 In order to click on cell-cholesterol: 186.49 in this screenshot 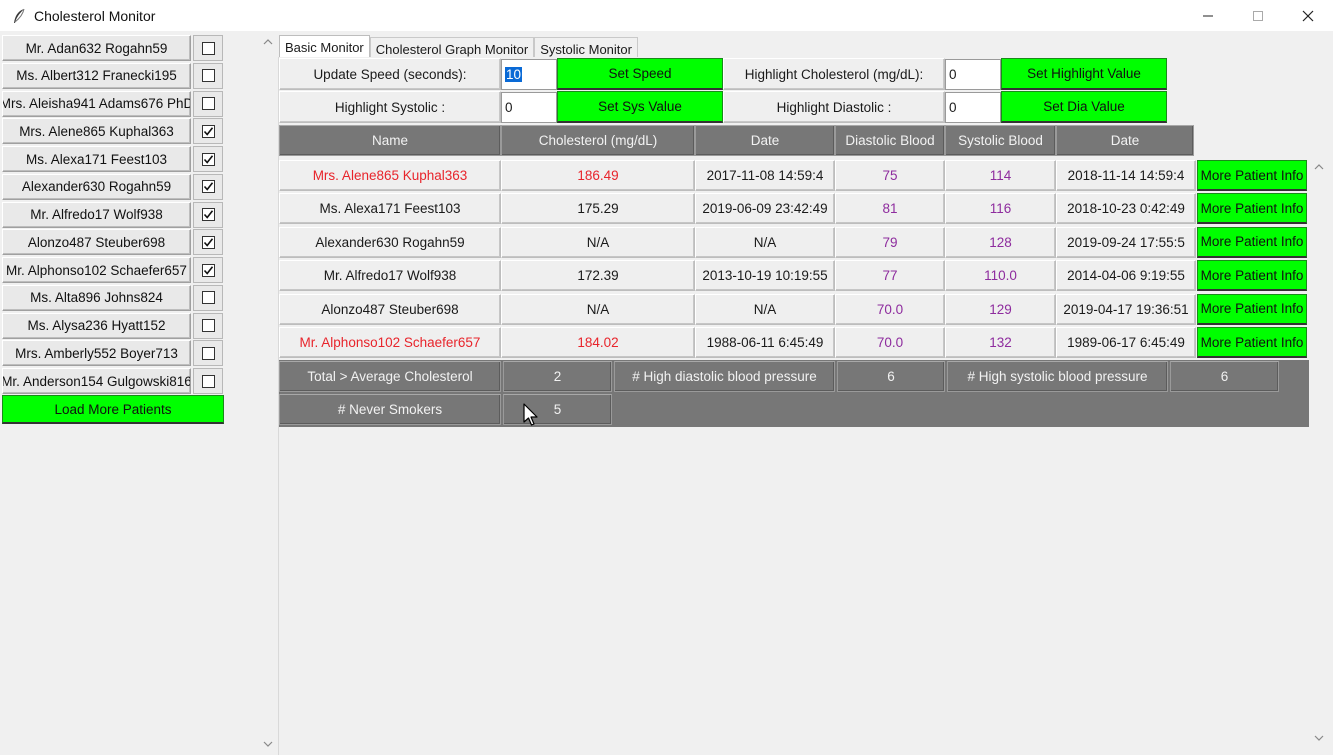, I will do `click(598, 175)`.